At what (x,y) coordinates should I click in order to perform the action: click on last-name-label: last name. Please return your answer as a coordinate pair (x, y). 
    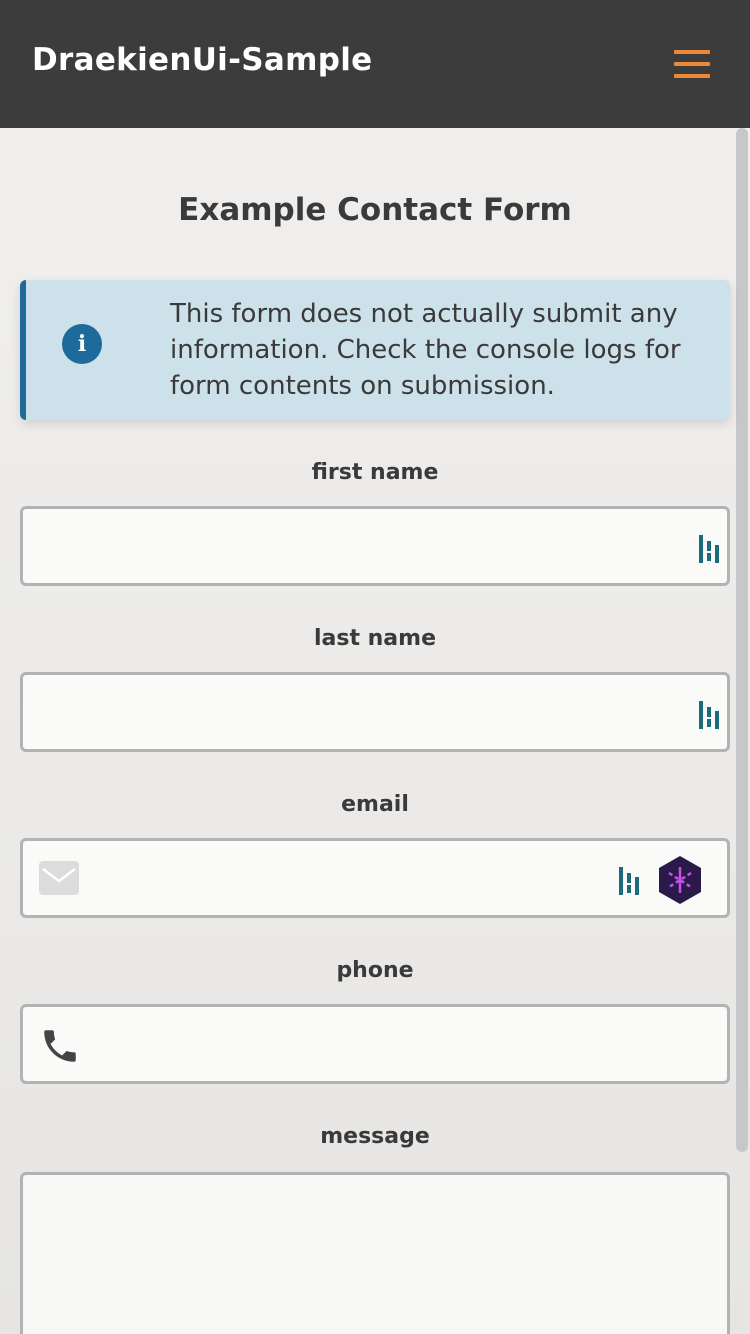
    Looking at the image, I should click on (374, 638).